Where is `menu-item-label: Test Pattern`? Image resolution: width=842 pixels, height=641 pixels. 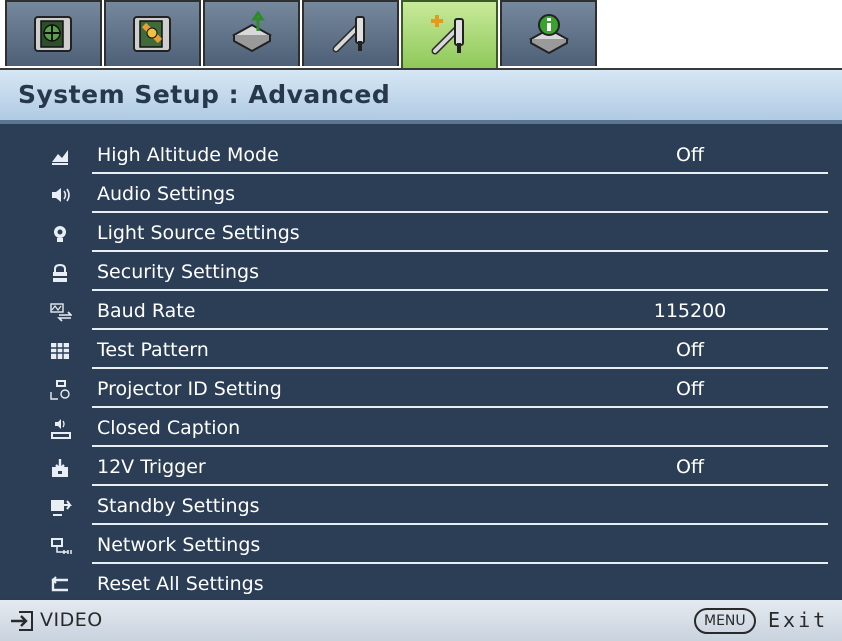
menu-item-label: Test Pattern is located at coordinates (153, 350).